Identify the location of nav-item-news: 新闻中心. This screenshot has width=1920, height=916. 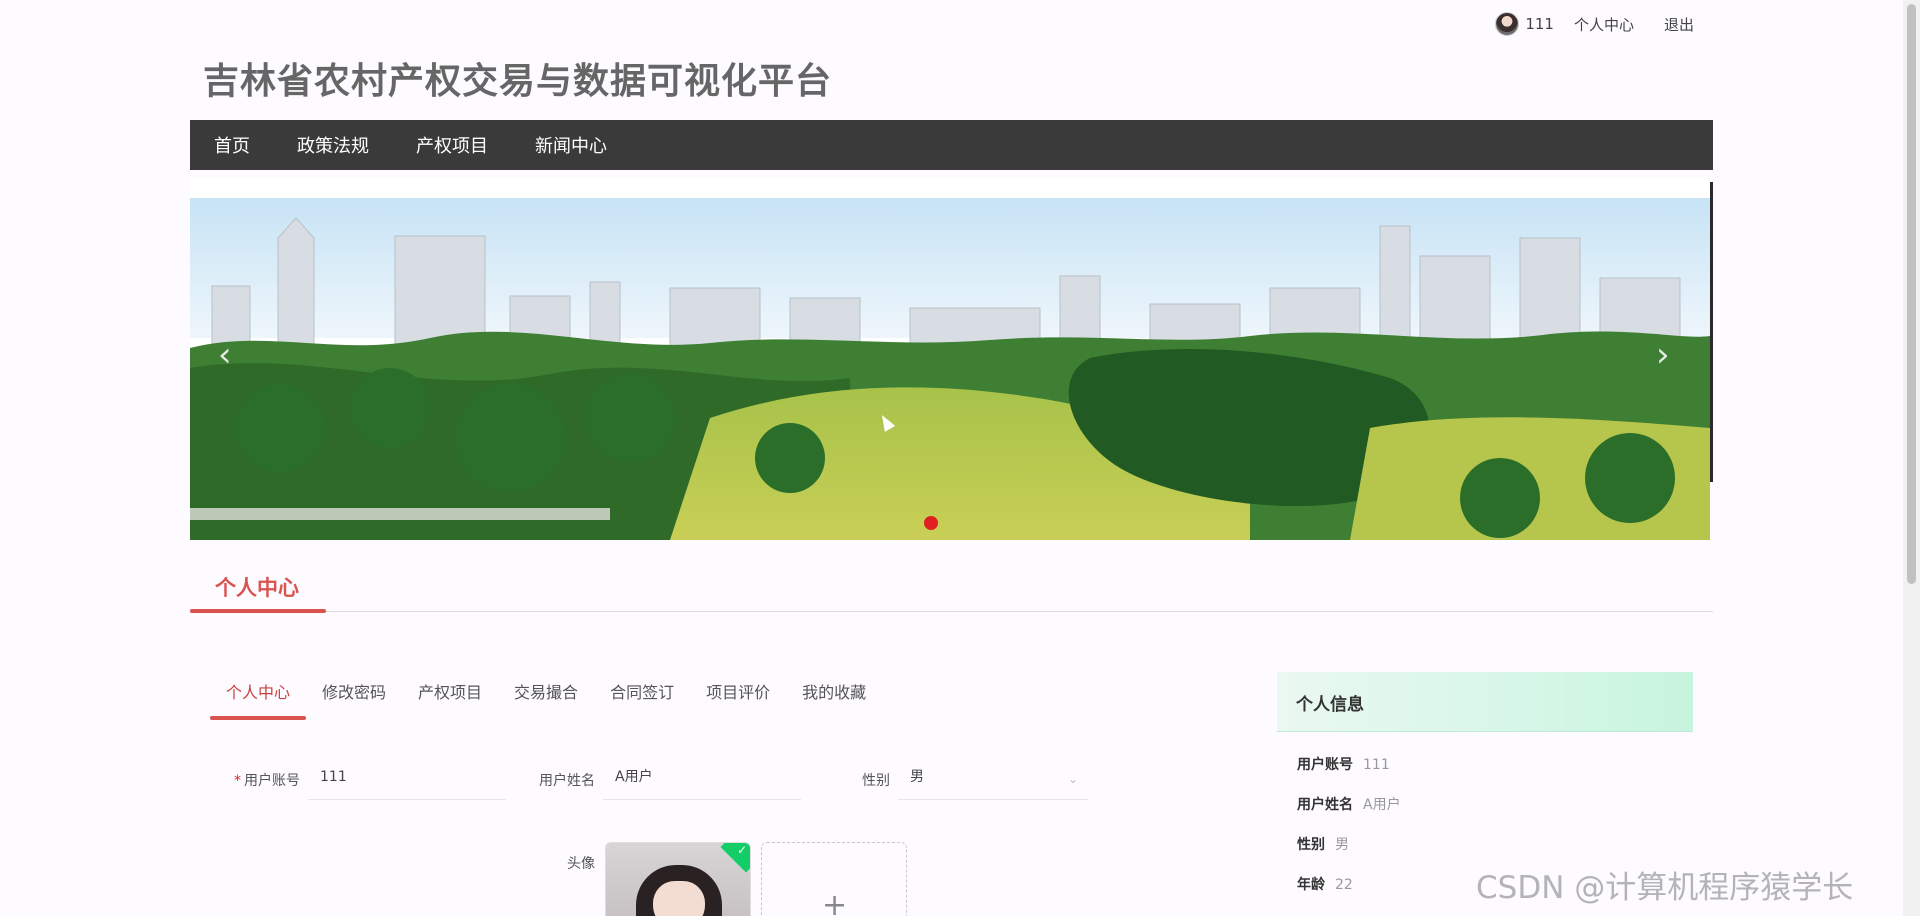
(571, 145).